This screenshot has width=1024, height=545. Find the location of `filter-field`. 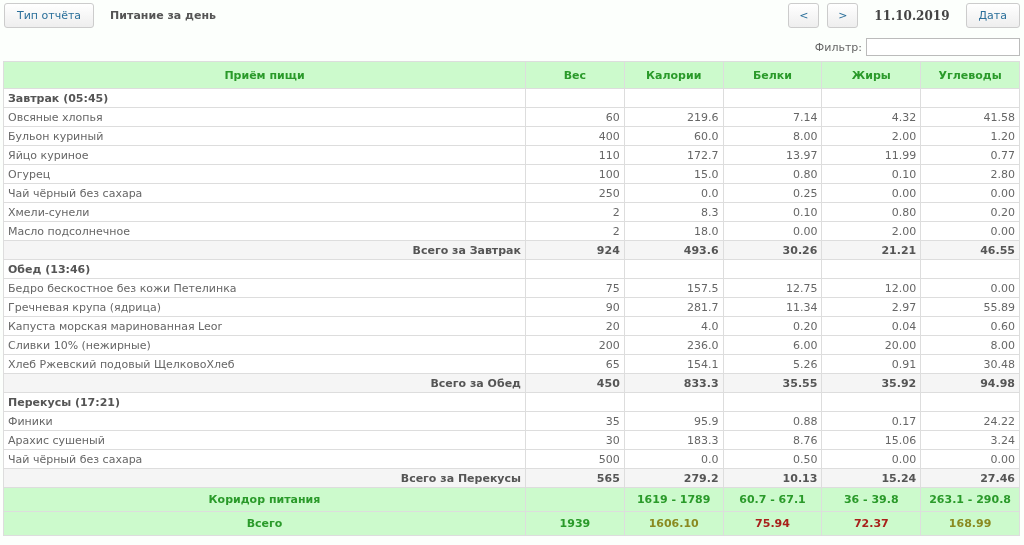

filter-field is located at coordinates (943, 47).